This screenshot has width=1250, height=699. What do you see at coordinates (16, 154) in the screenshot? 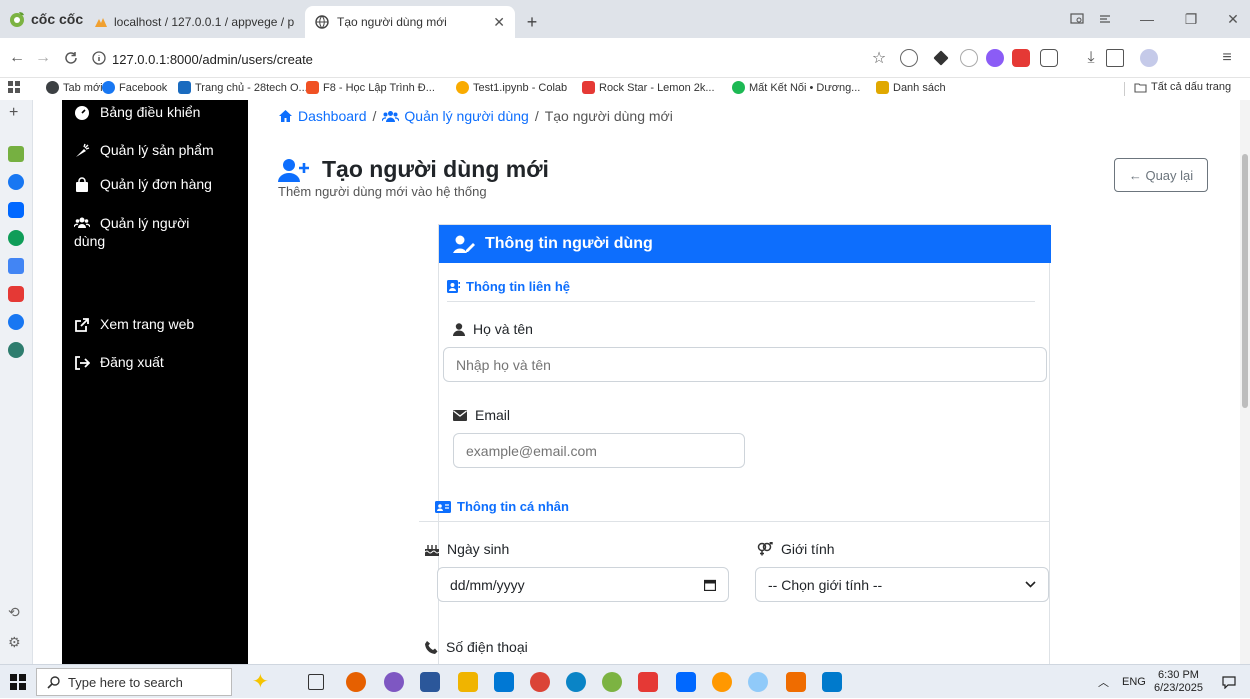
I see `ai-assistant-icon` at bounding box center [16, 154].